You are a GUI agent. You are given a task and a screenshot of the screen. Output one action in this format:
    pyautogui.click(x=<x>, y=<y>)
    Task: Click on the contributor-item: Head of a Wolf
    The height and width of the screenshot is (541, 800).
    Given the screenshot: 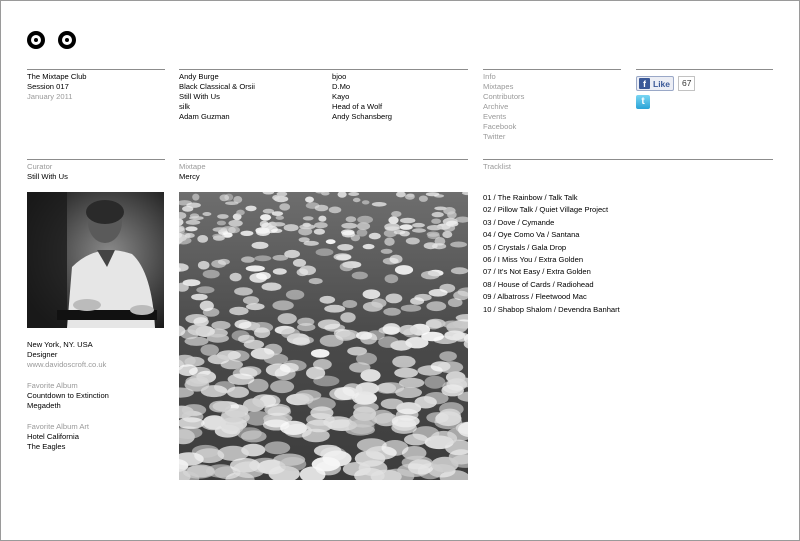 What is the action you would take?
    pyautogui.click(x=362, y=107)
    